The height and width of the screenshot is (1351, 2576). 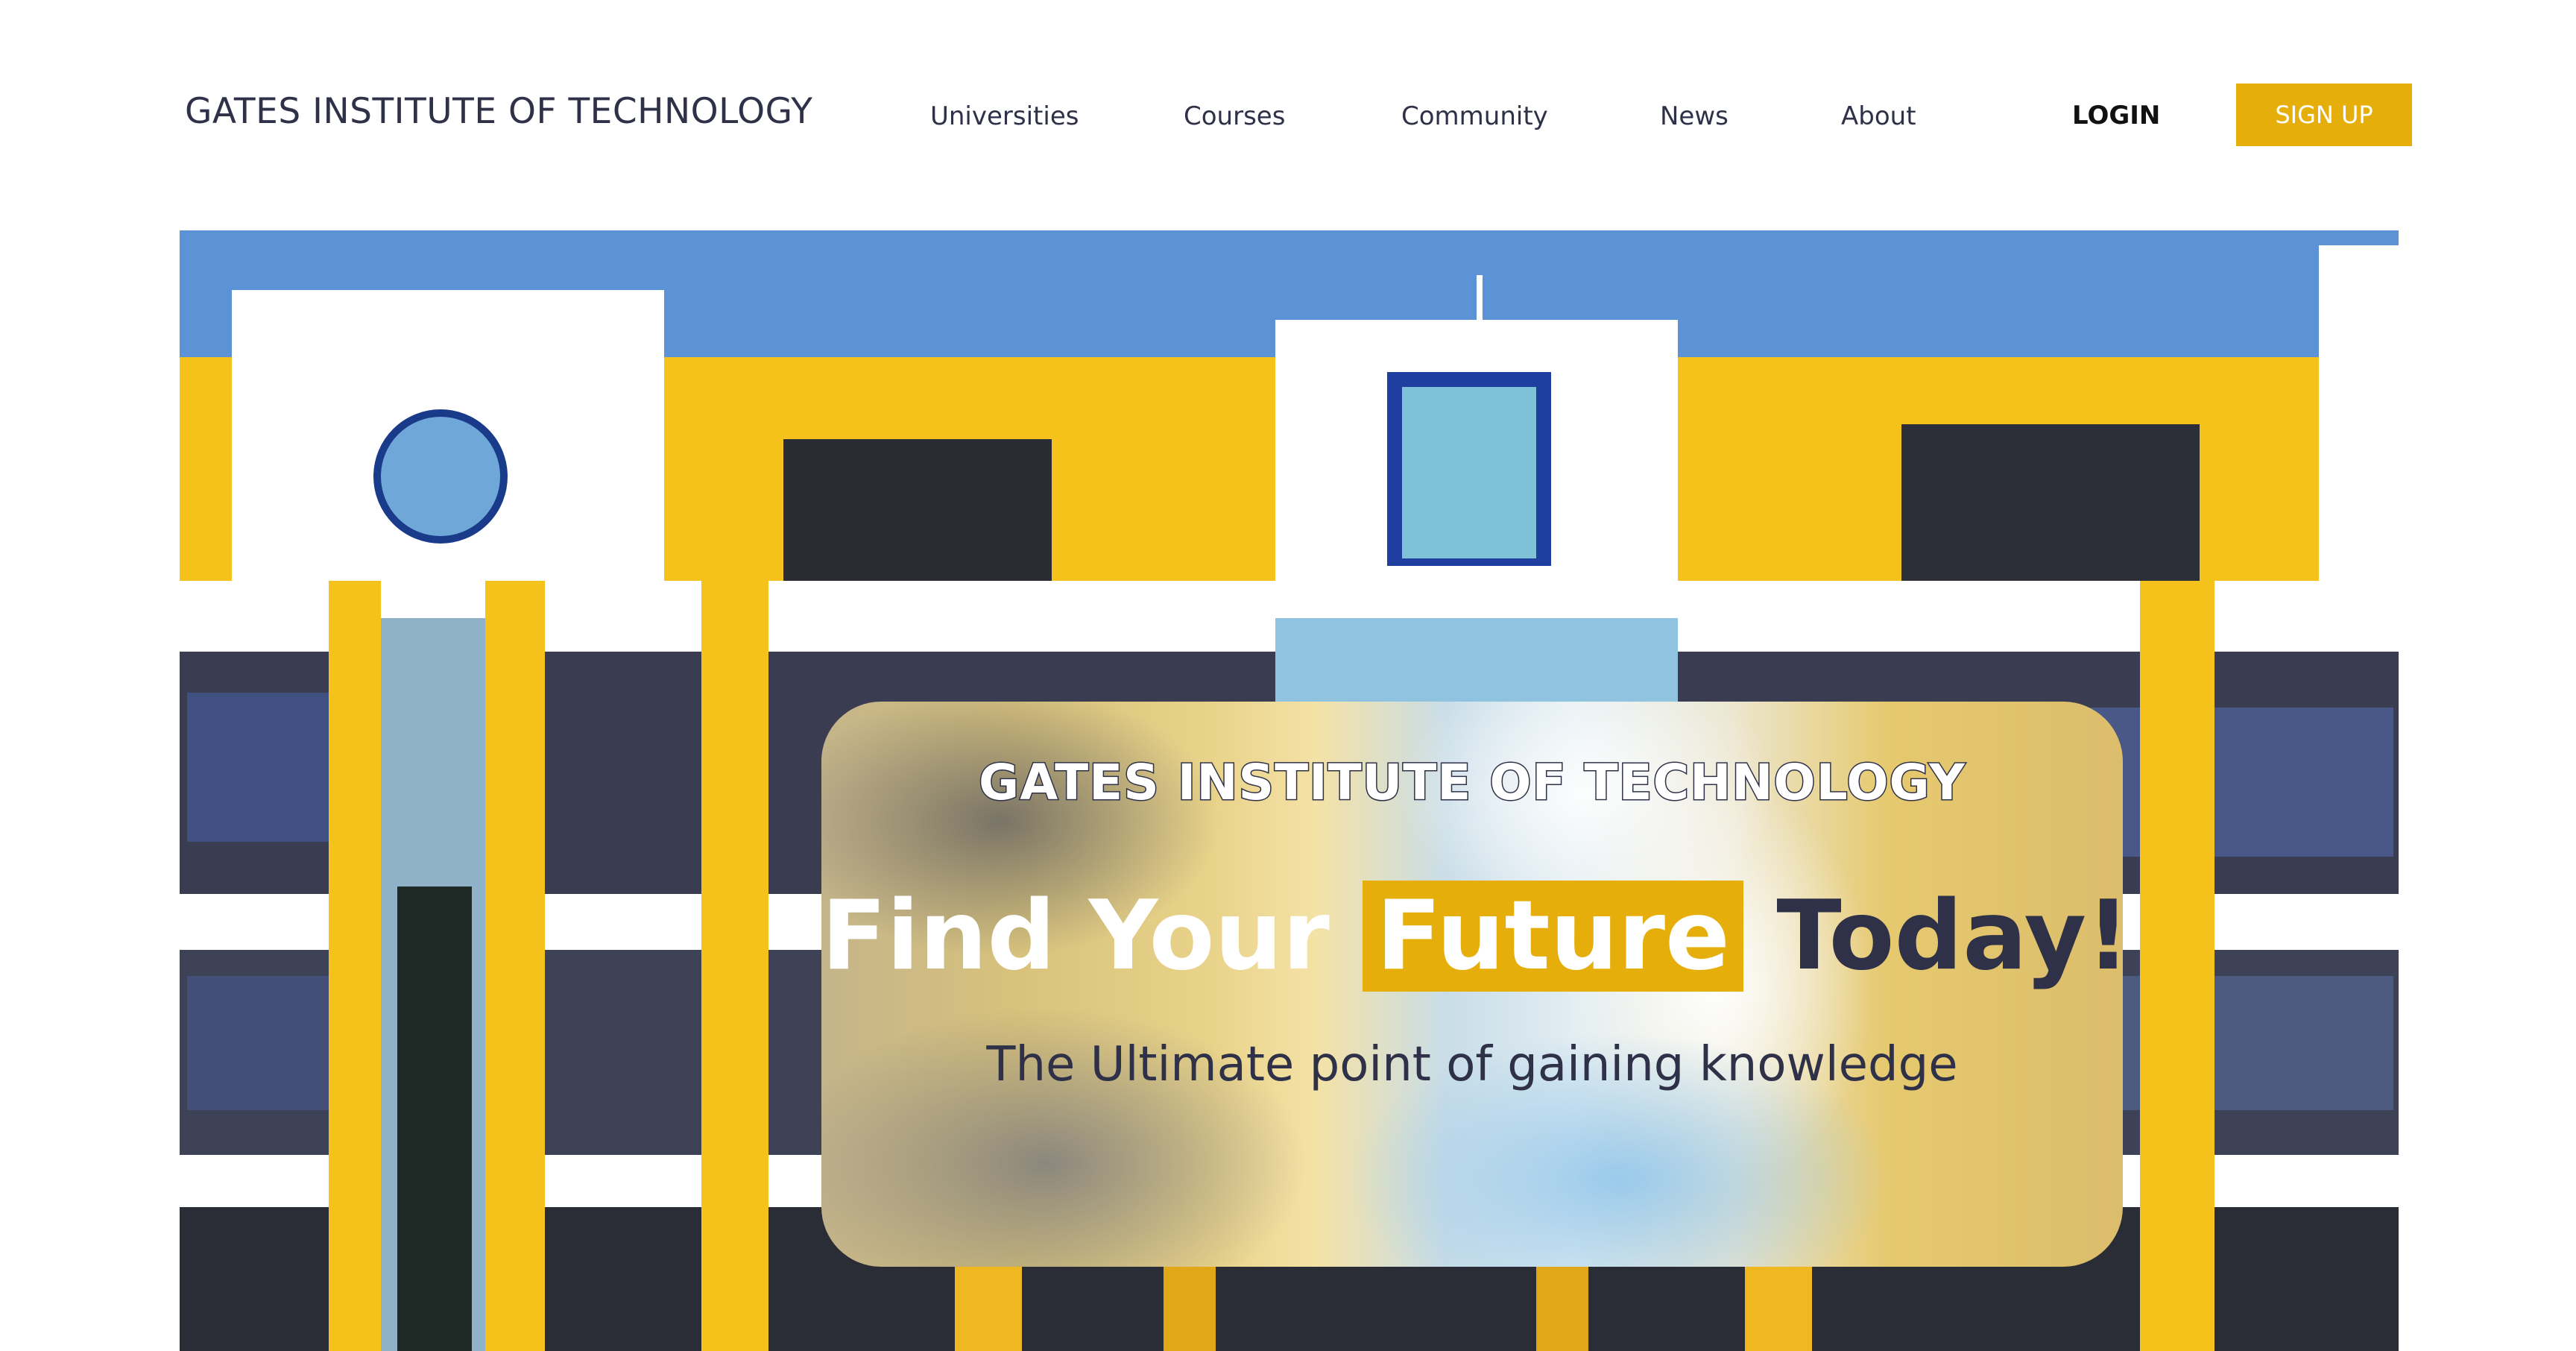 What do you see at coordinates (1472, 783) in the screenshot?
I see `hero-overlay-title: GATES INSTITUTE OF TECHNOLOGY` at bounding box center [1472, 783].